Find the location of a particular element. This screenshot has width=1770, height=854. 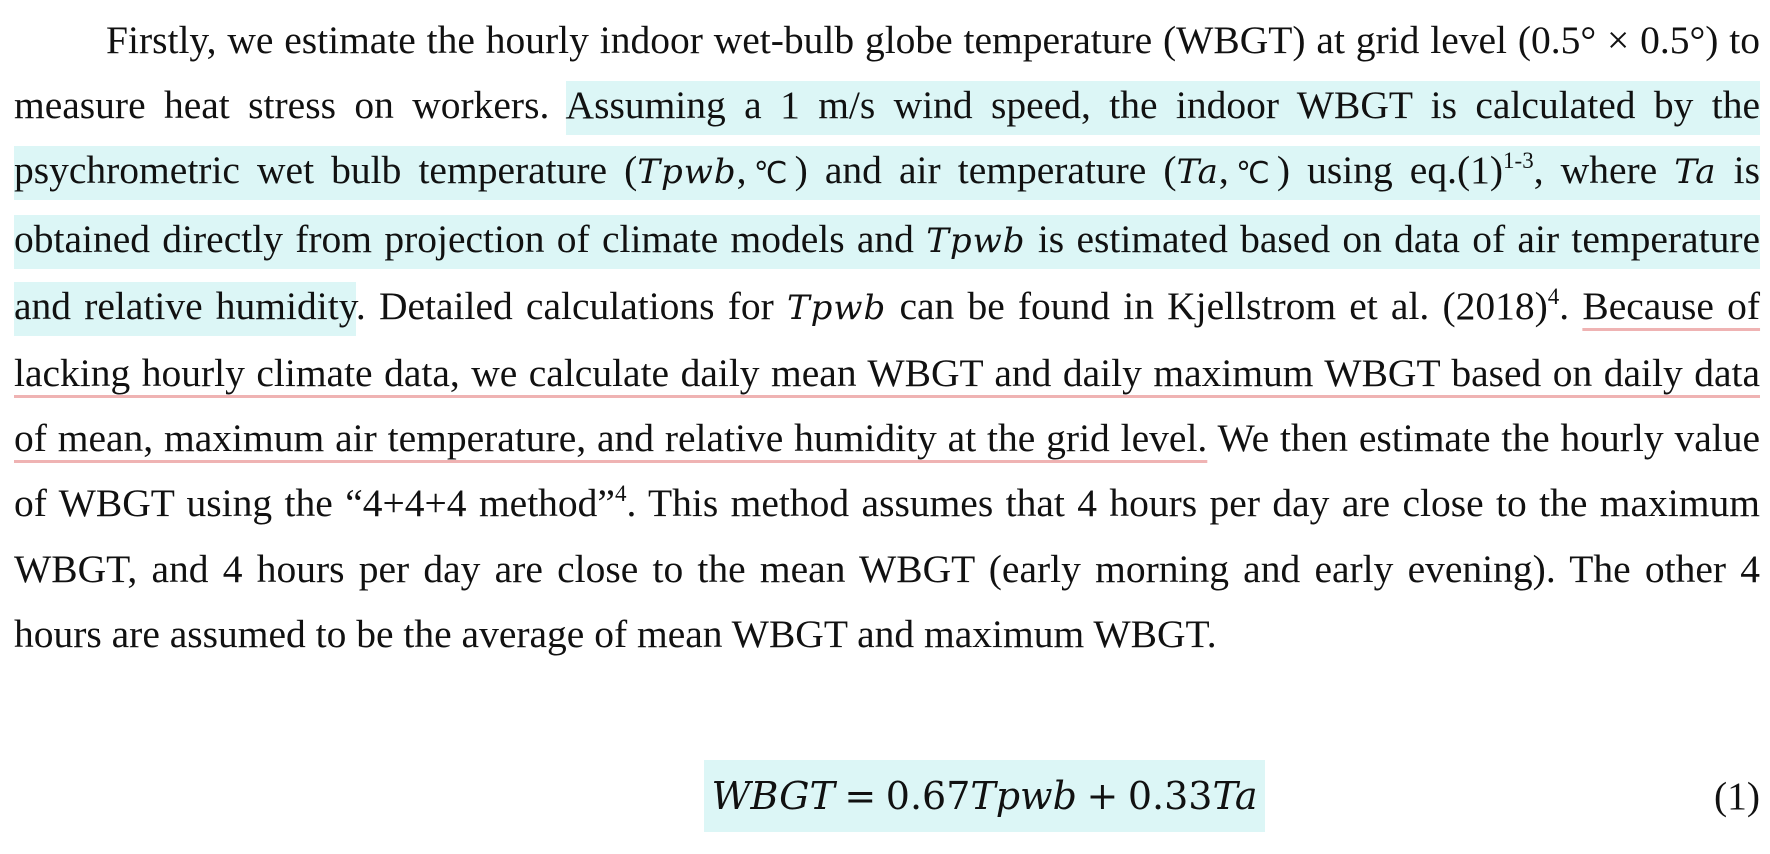

highlight-text: ) using eq.(1) is located at coordinates (1390, 170).